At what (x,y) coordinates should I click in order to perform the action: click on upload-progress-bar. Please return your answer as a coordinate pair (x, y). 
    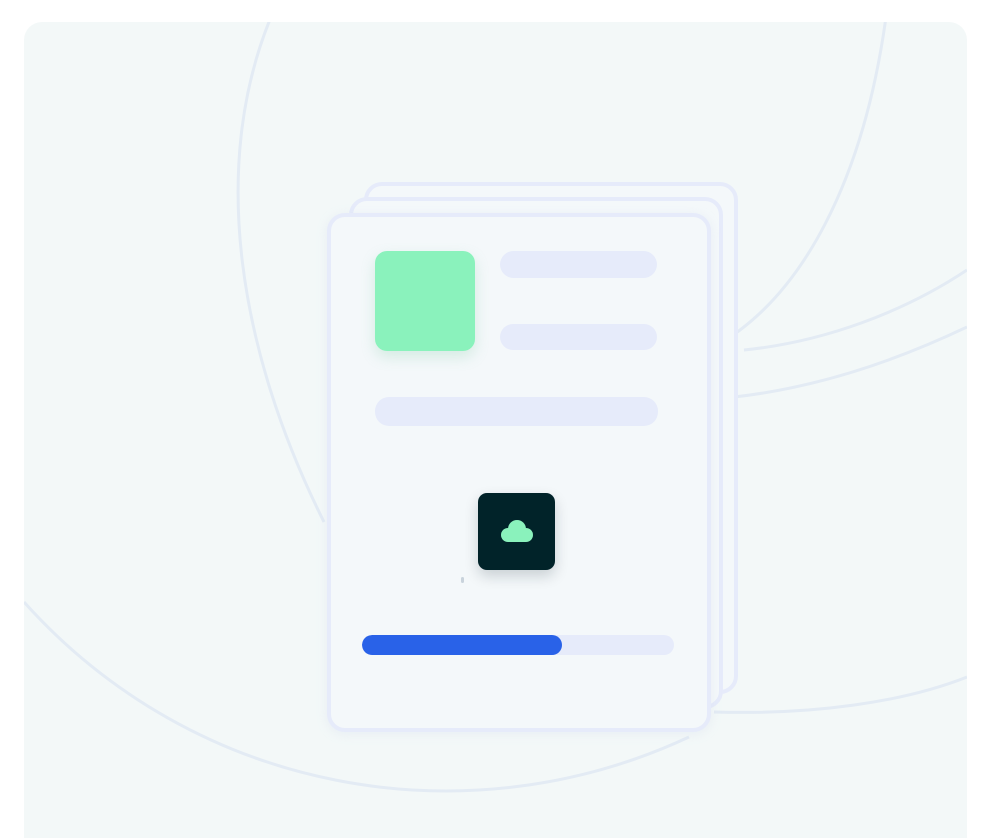
    Looking at the image, I should click on (518, 645).